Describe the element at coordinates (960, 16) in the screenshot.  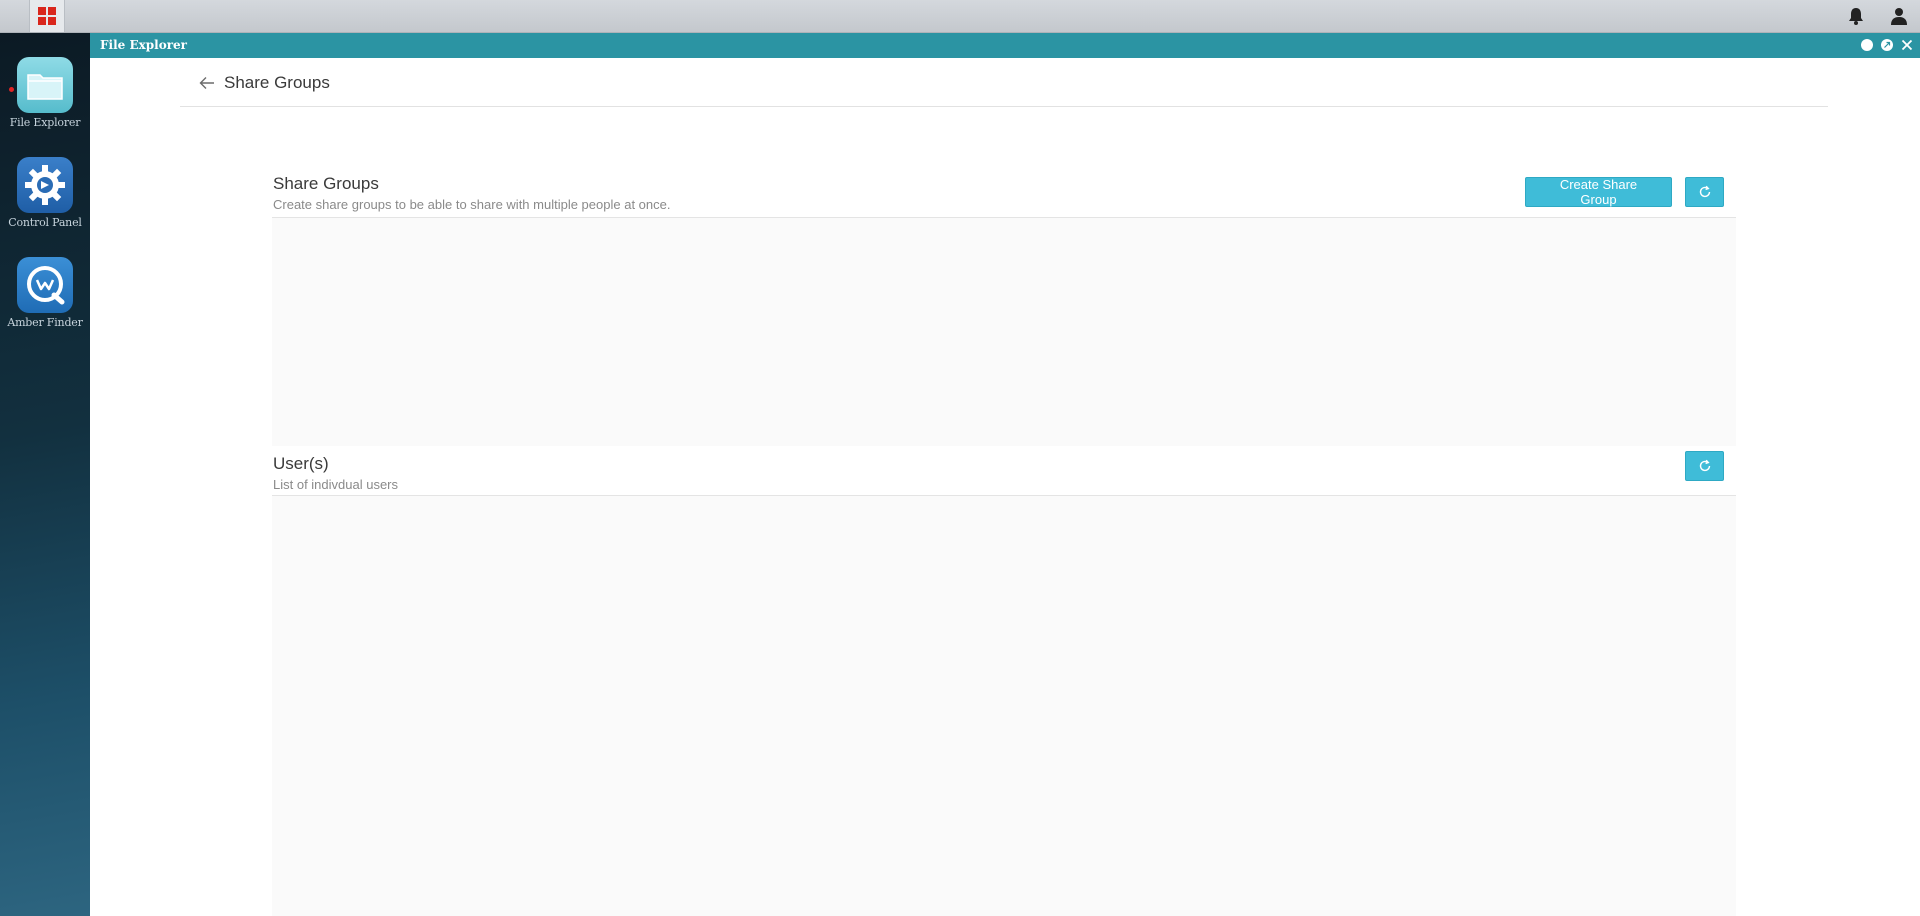
I see `system-taskbar` at that location.